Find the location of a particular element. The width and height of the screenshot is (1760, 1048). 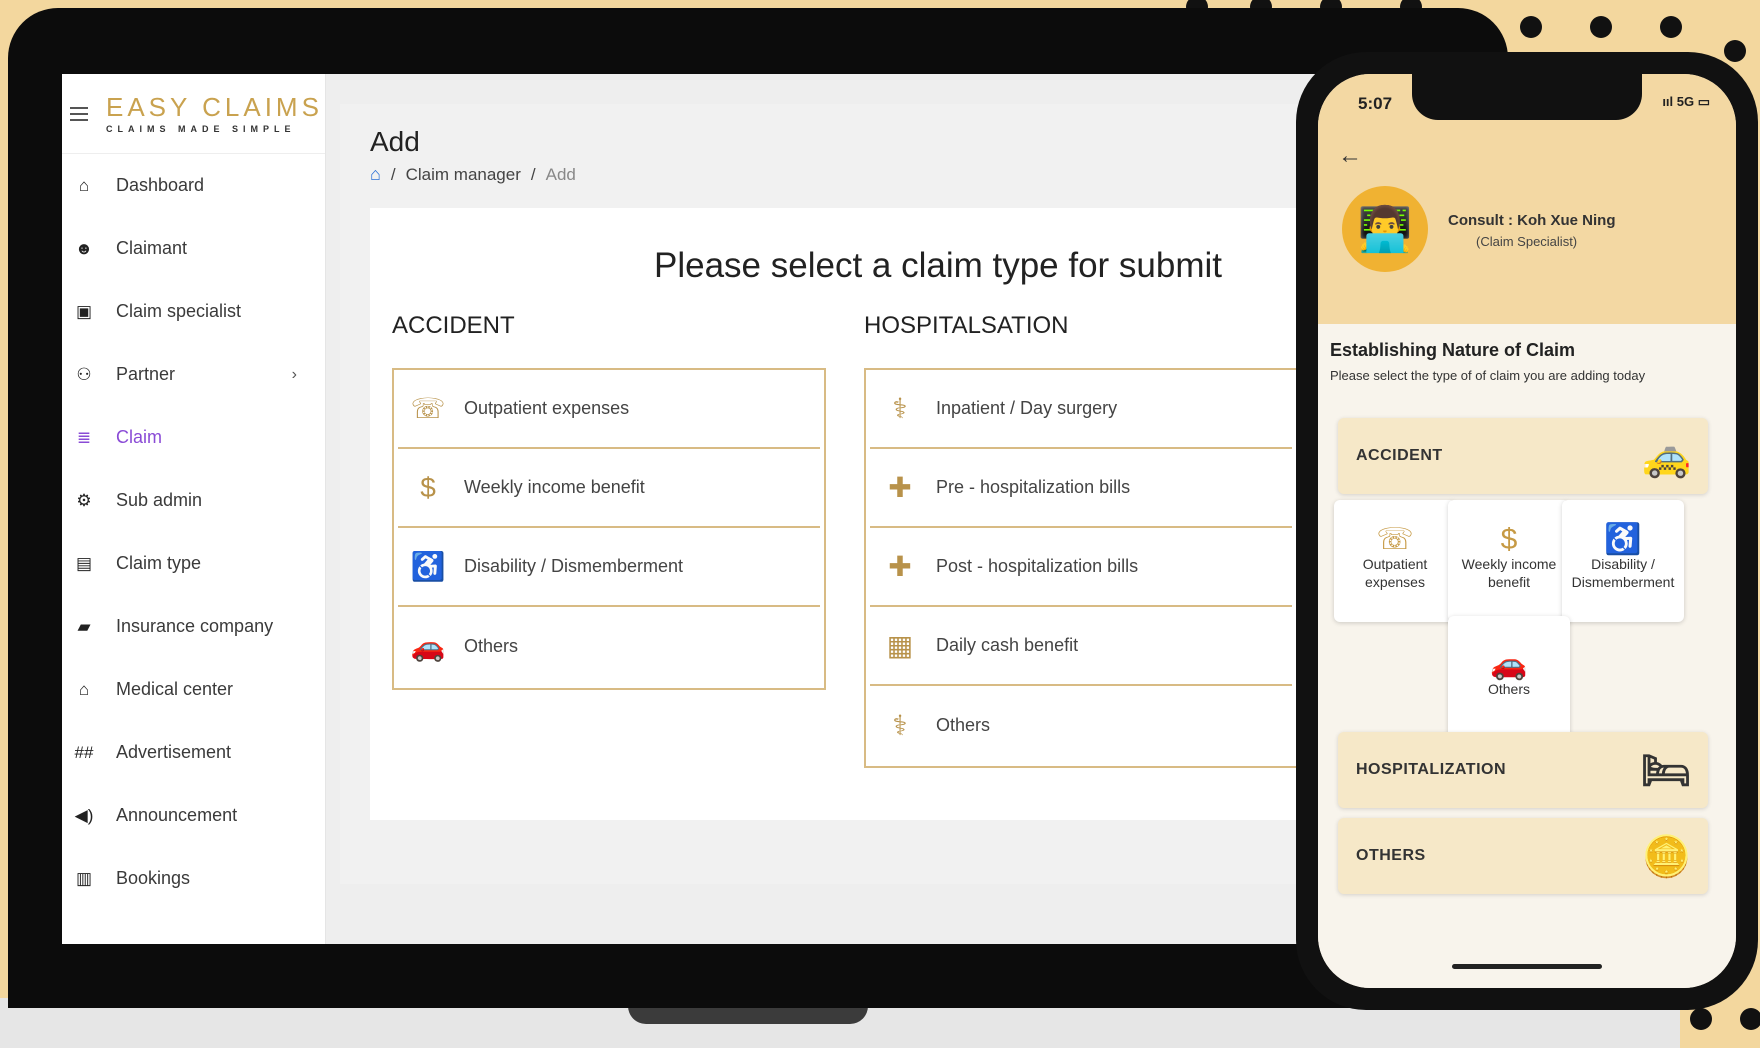

option-inpatient-day-surgery: ⚕ Inpatient / Day surgery is located at coordinates (1081, 409).